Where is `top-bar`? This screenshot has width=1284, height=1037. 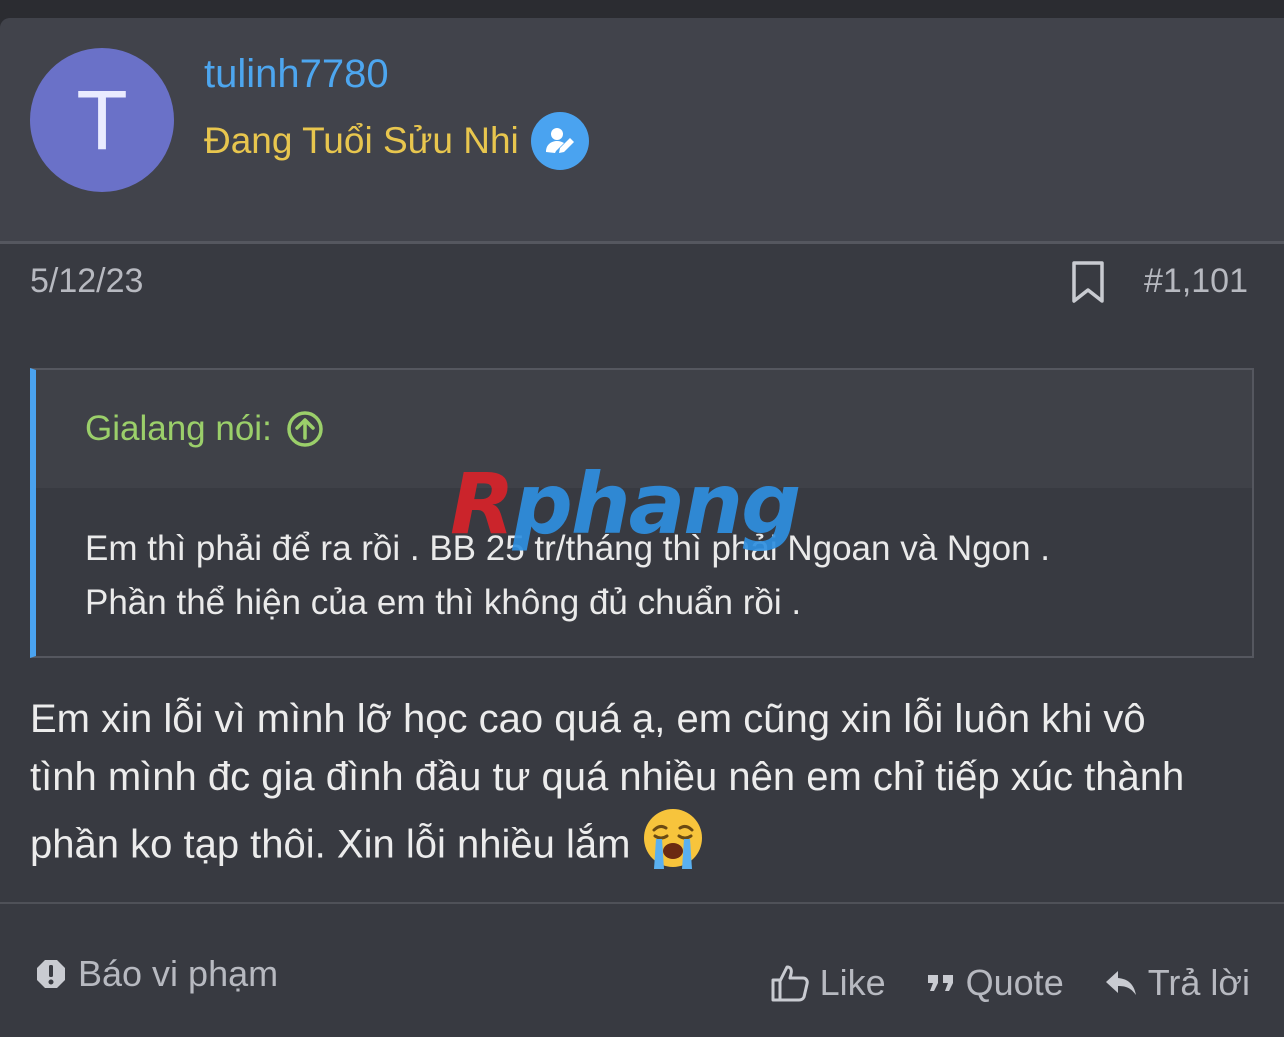
top-bar is located at coordinates (642, 9).